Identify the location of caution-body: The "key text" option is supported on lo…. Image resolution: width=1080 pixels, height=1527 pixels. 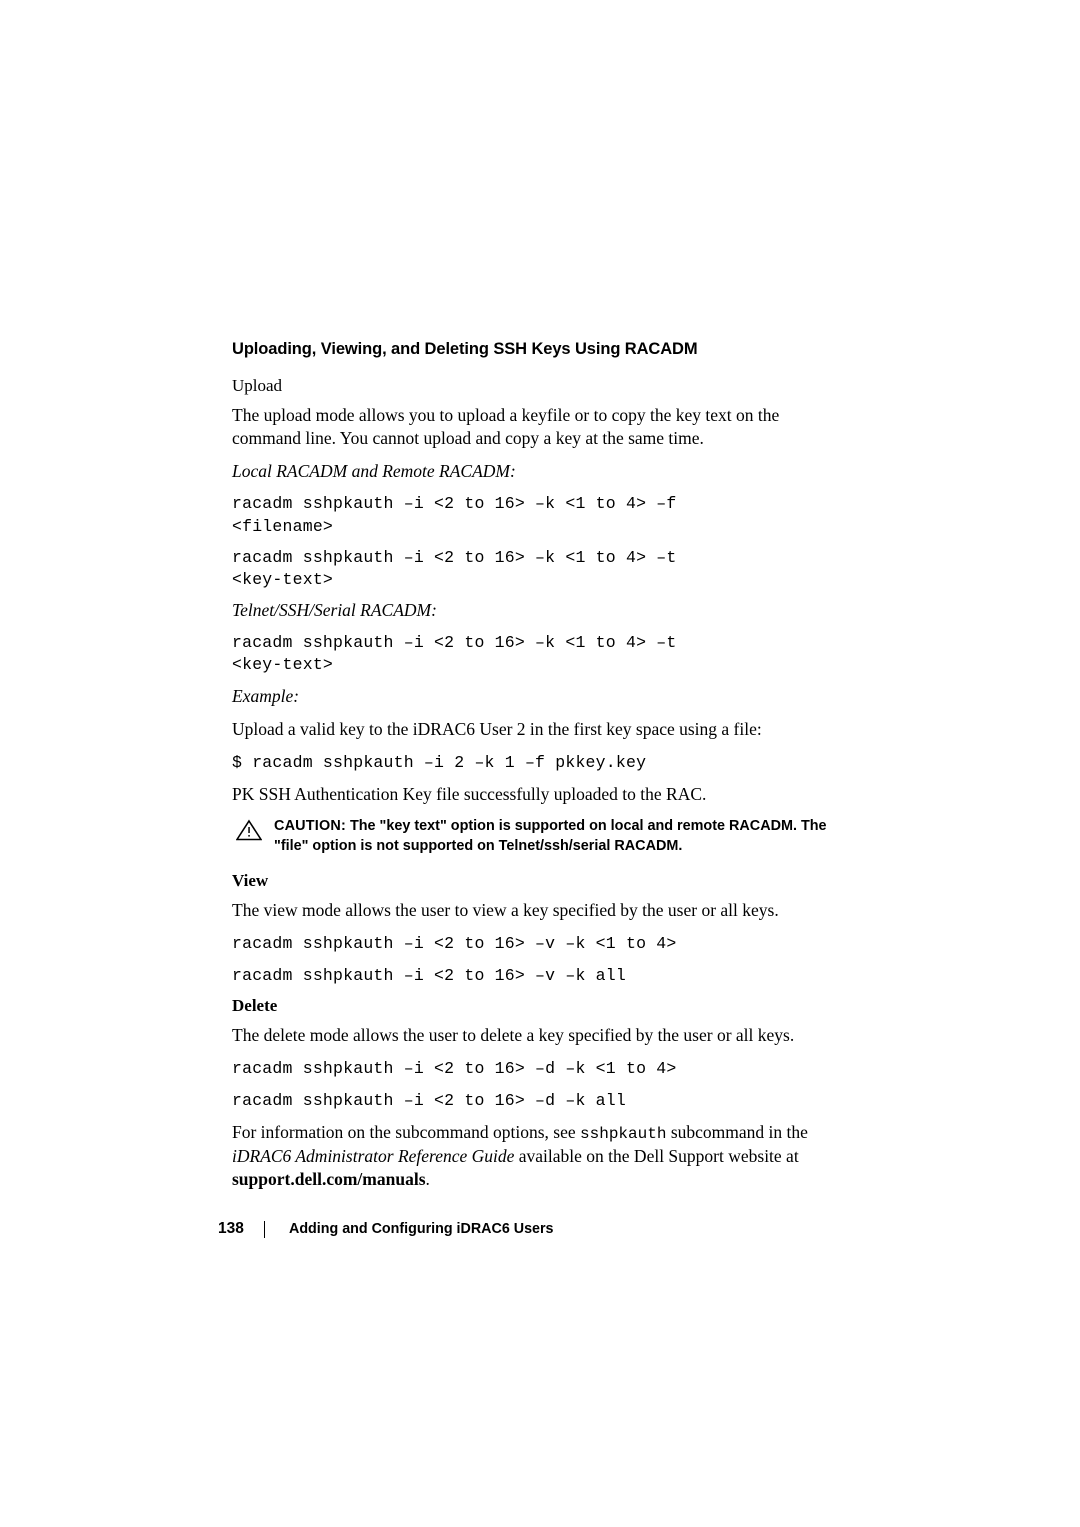
(550, 836).